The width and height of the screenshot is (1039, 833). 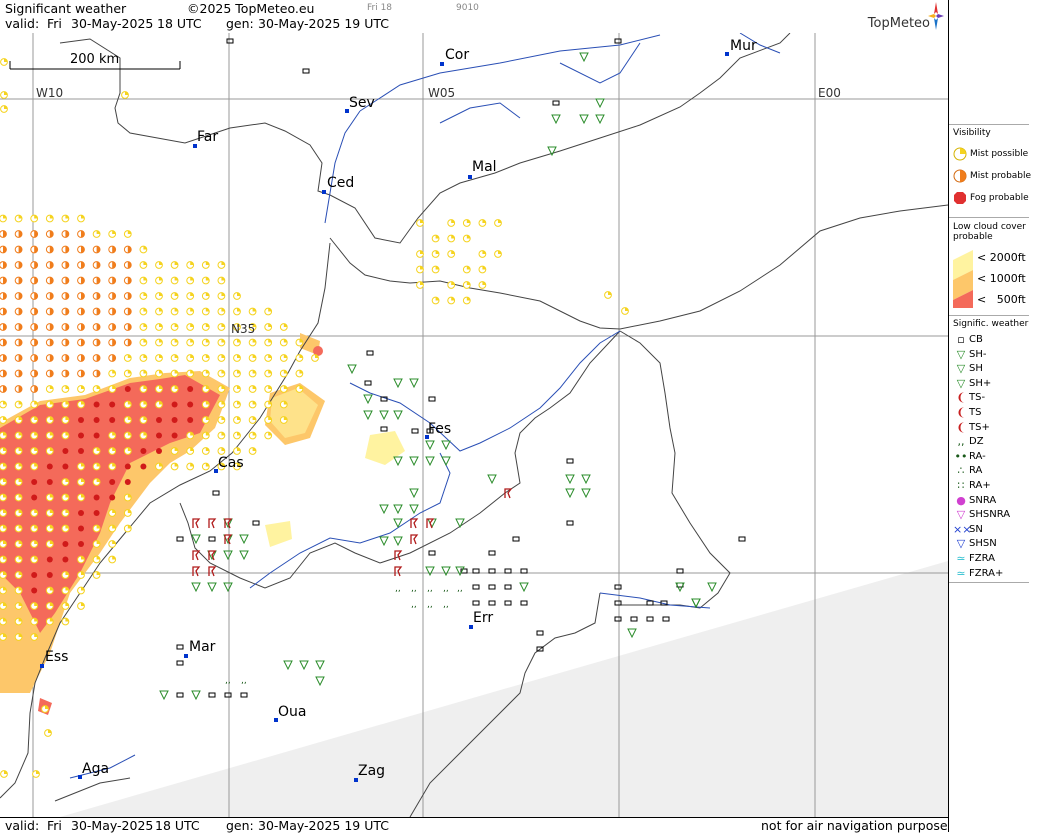 I want to click on valid-time: 18 UTC, so click(x=179, y=23).